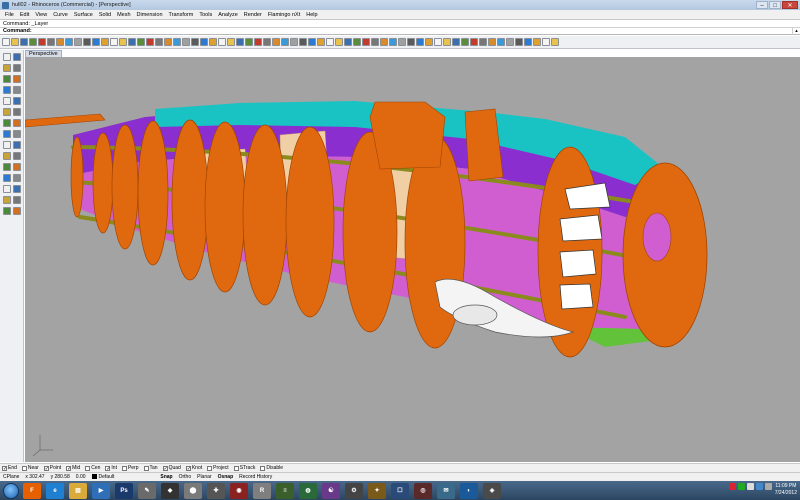 The width and height of the screenshot is (800, 500). I want to click on menu-transform: Transform, so click(181, 15).